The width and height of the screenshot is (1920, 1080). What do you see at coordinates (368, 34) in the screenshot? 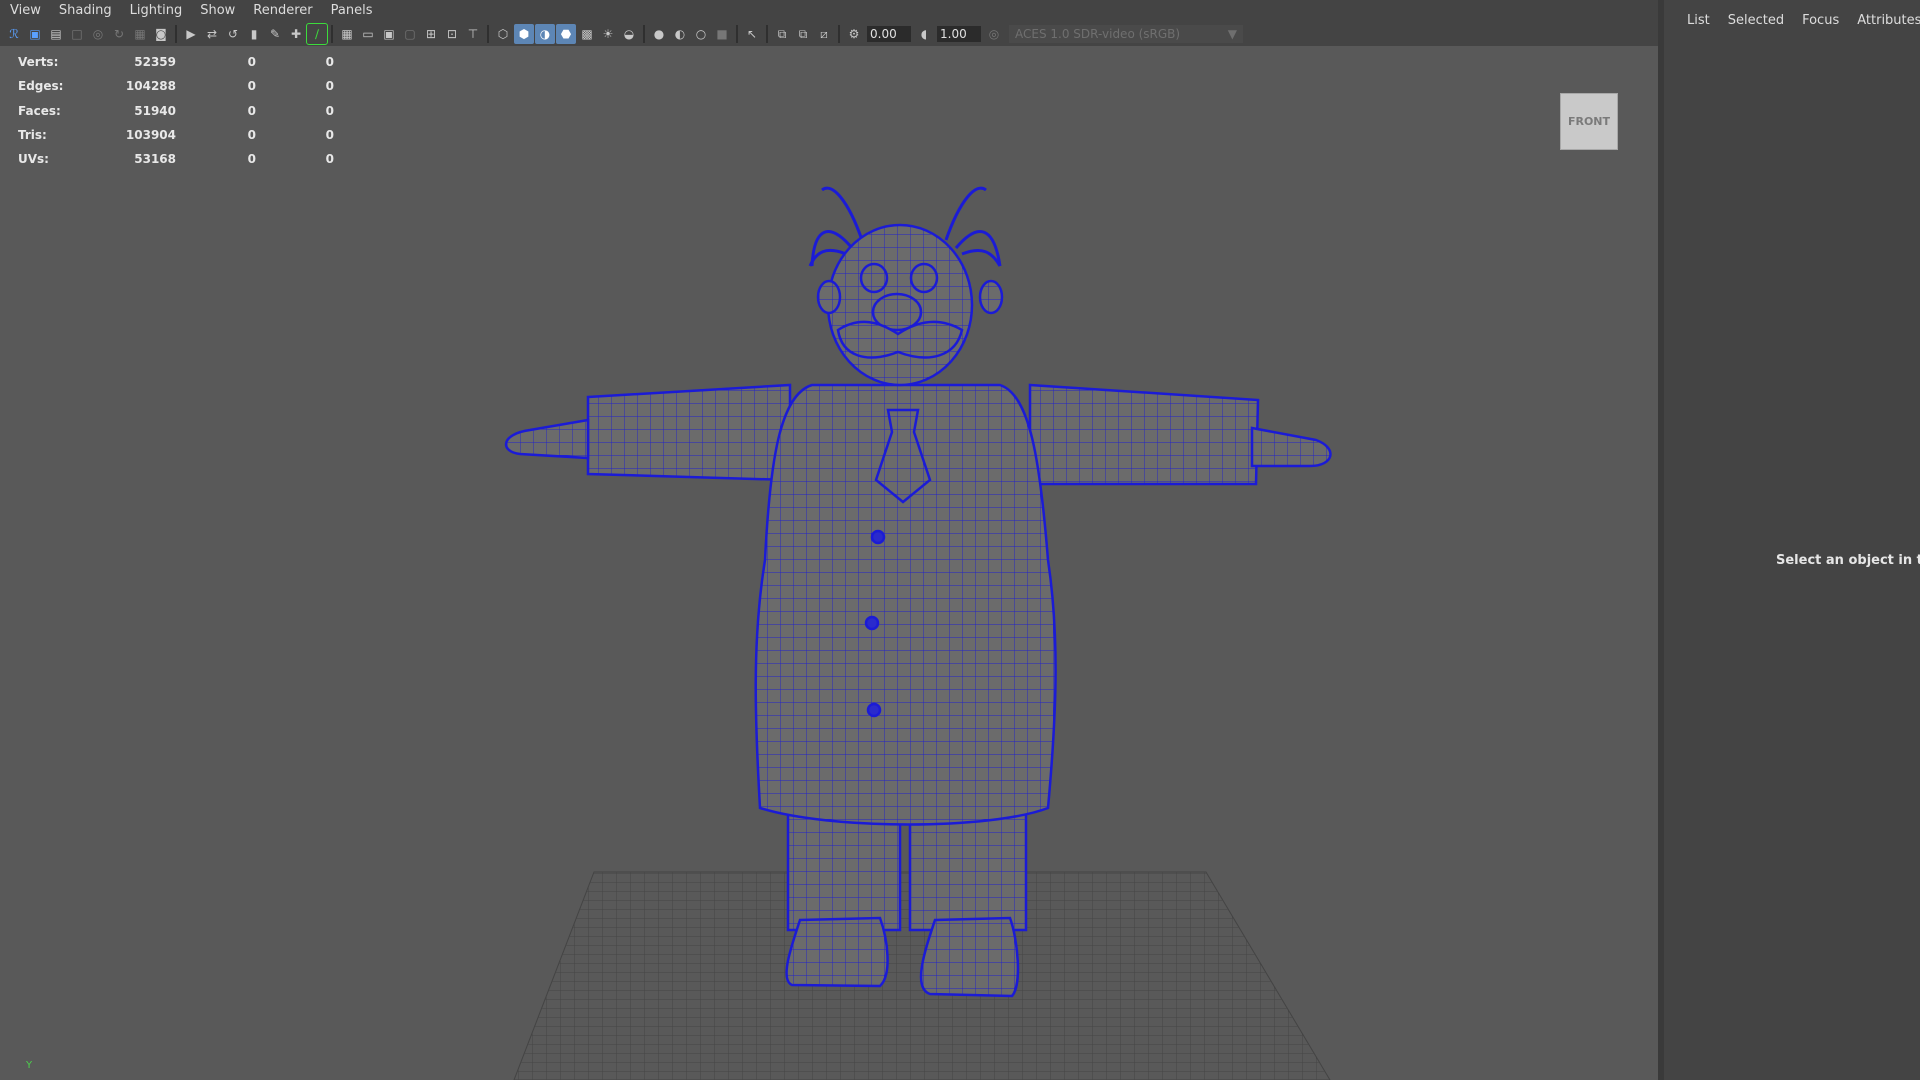
I see `film-gate-icon: ▭` at bounding box center [368, 34].